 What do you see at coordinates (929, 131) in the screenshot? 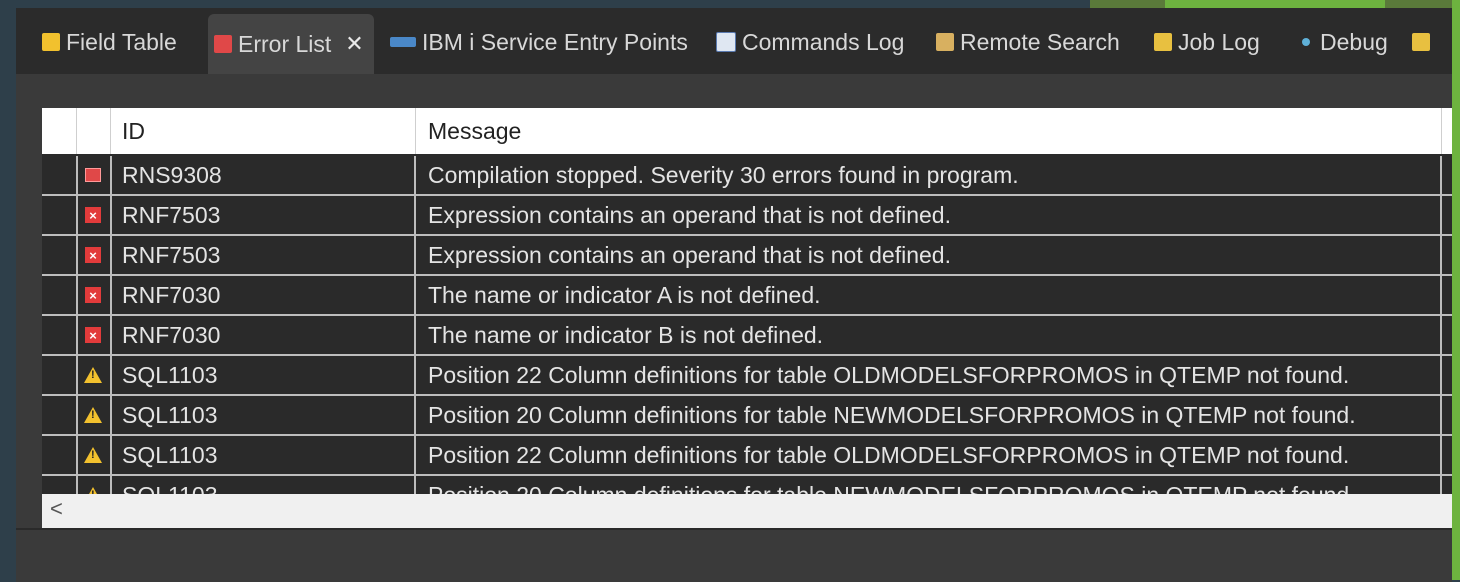
I see `column-header-message: Message` at bounding box center [929, 131].